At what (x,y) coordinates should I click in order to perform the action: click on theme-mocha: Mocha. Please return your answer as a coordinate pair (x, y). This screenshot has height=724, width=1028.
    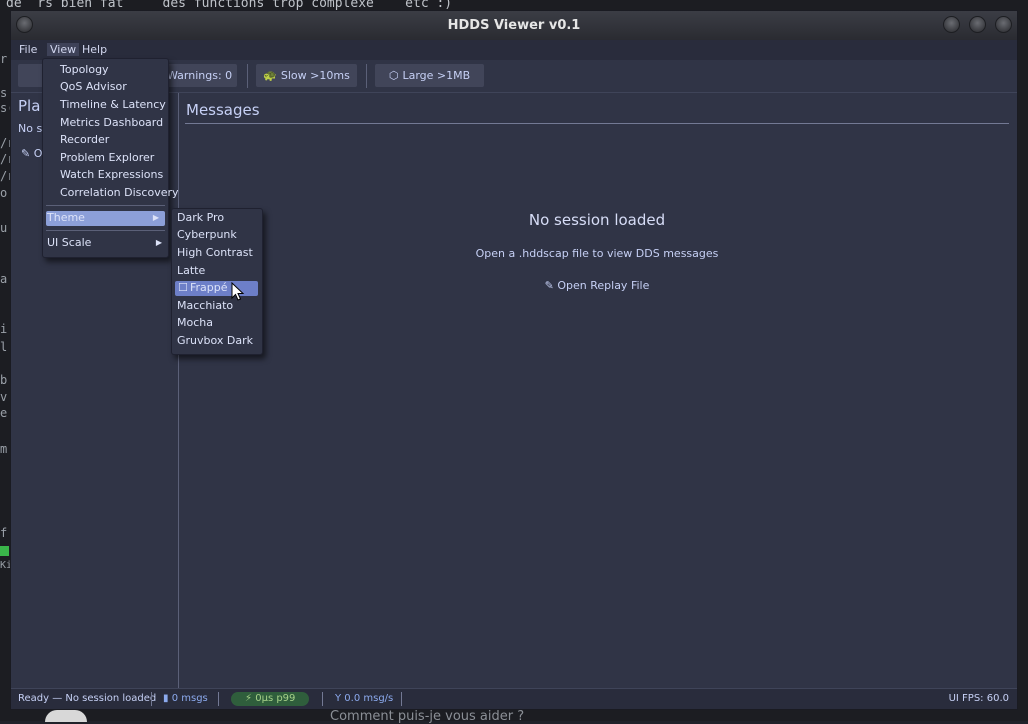
    Looking at the image, I should click on (195, 322).